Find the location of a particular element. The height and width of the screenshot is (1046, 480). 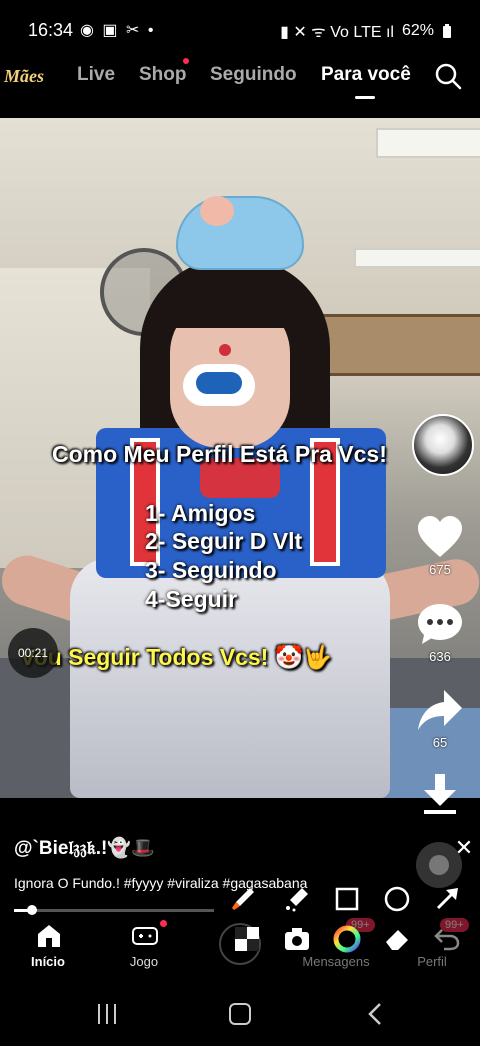

color-picker-icon is located at coordinates (347, 939).